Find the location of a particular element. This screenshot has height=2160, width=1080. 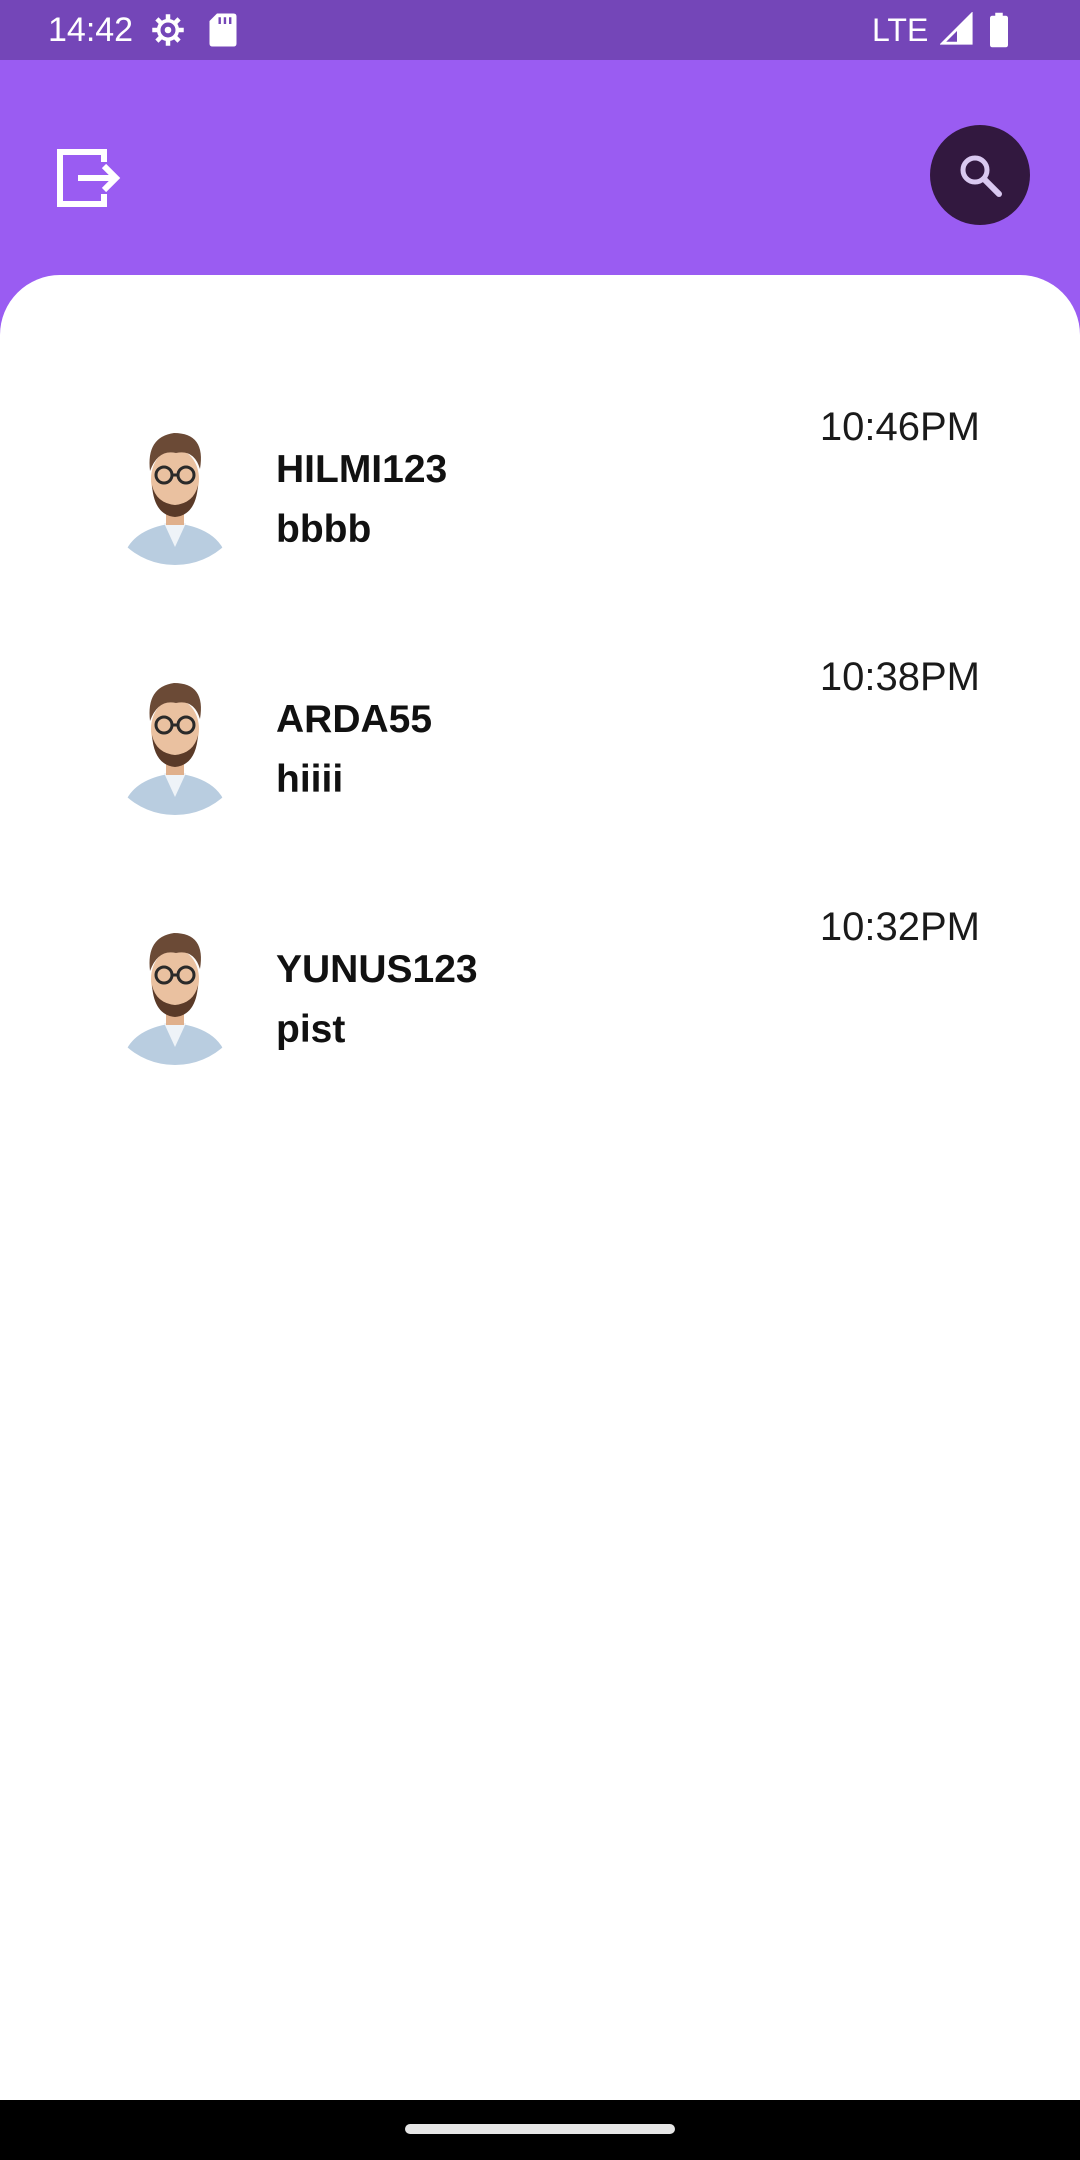

chat-last-message: hiiii is located at coordinates (310, 779).